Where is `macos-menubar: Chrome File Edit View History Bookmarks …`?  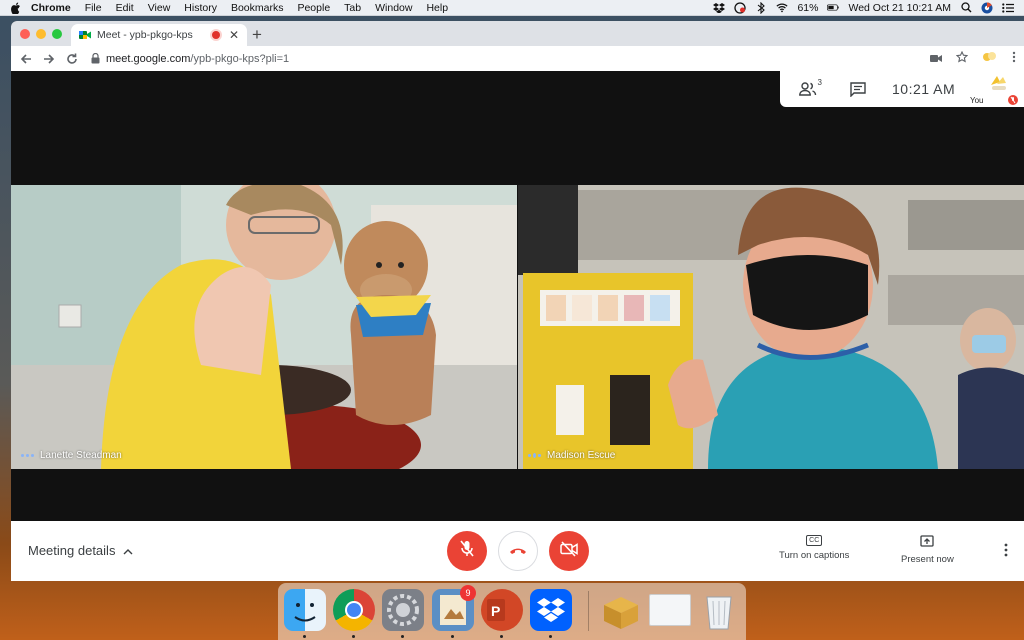 macos-menubar: Chrome File Edit View History Bookmarks … is located at coordinates (512, 8).